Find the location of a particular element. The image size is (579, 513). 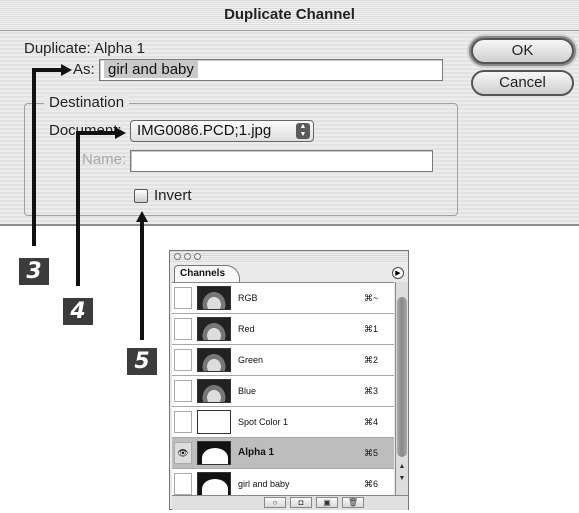

channel-shortcut: ⌘~ is located at coordinates (371, 298).